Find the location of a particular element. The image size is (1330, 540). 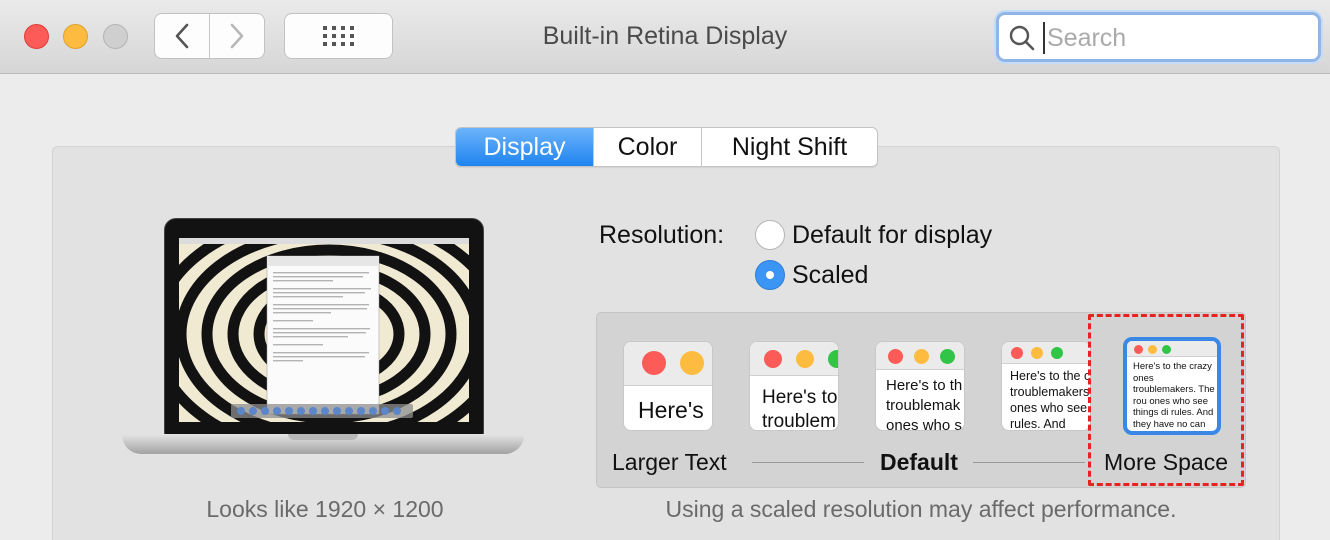

grid-icon is located at coordinates (338, 36).